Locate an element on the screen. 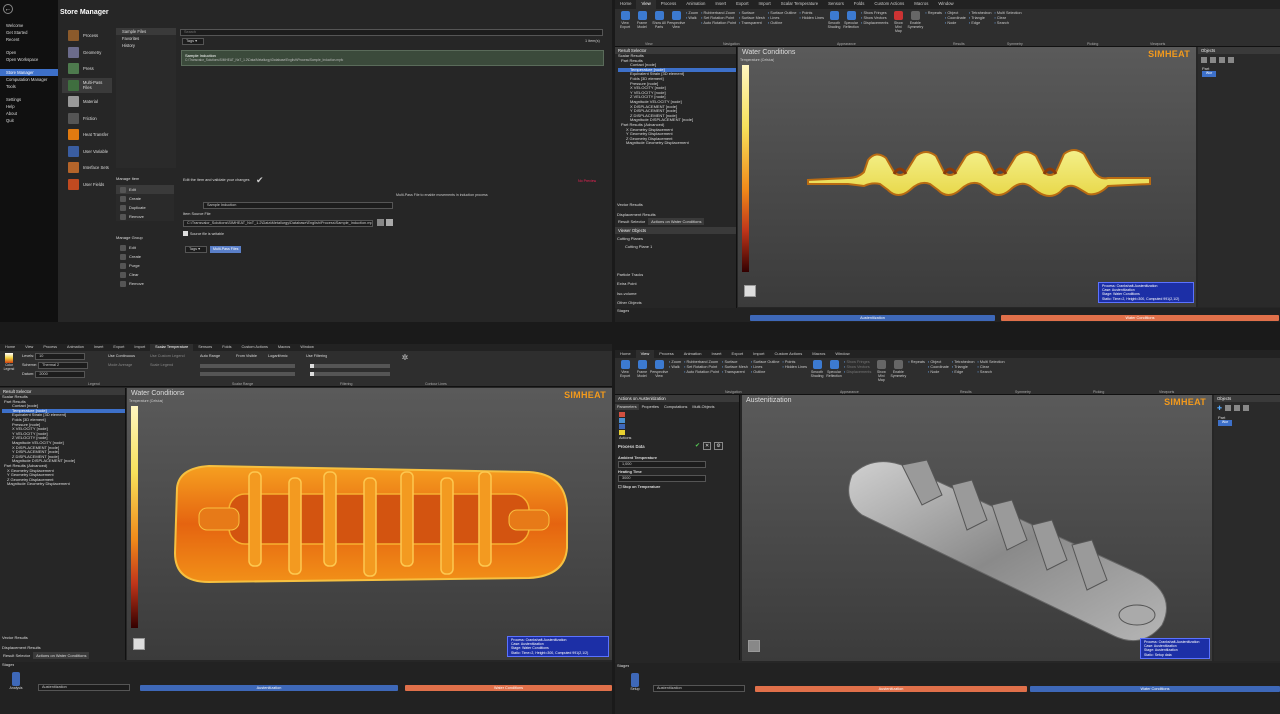 The image size is (1280, 714). tab-folds: Folds is located at coordinates (859, 4).